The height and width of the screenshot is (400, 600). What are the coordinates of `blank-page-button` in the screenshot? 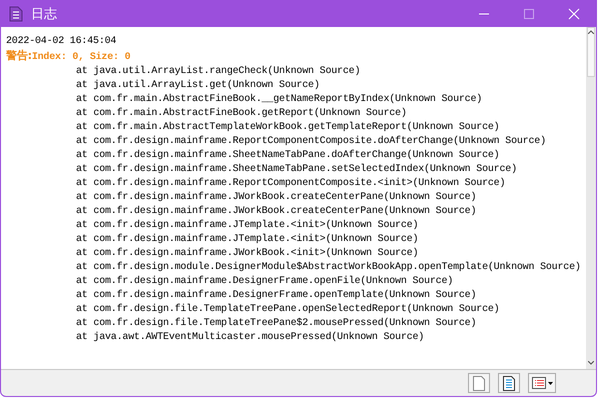 It's located at (479, 383).